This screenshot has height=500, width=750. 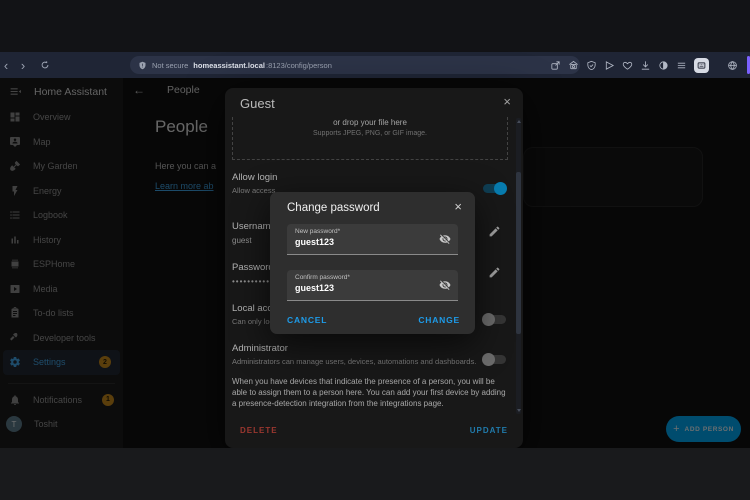 What do you see at coordinates (45, 65) in the screenshot?
I see `reload-icon` at bounding box center [45, 65].